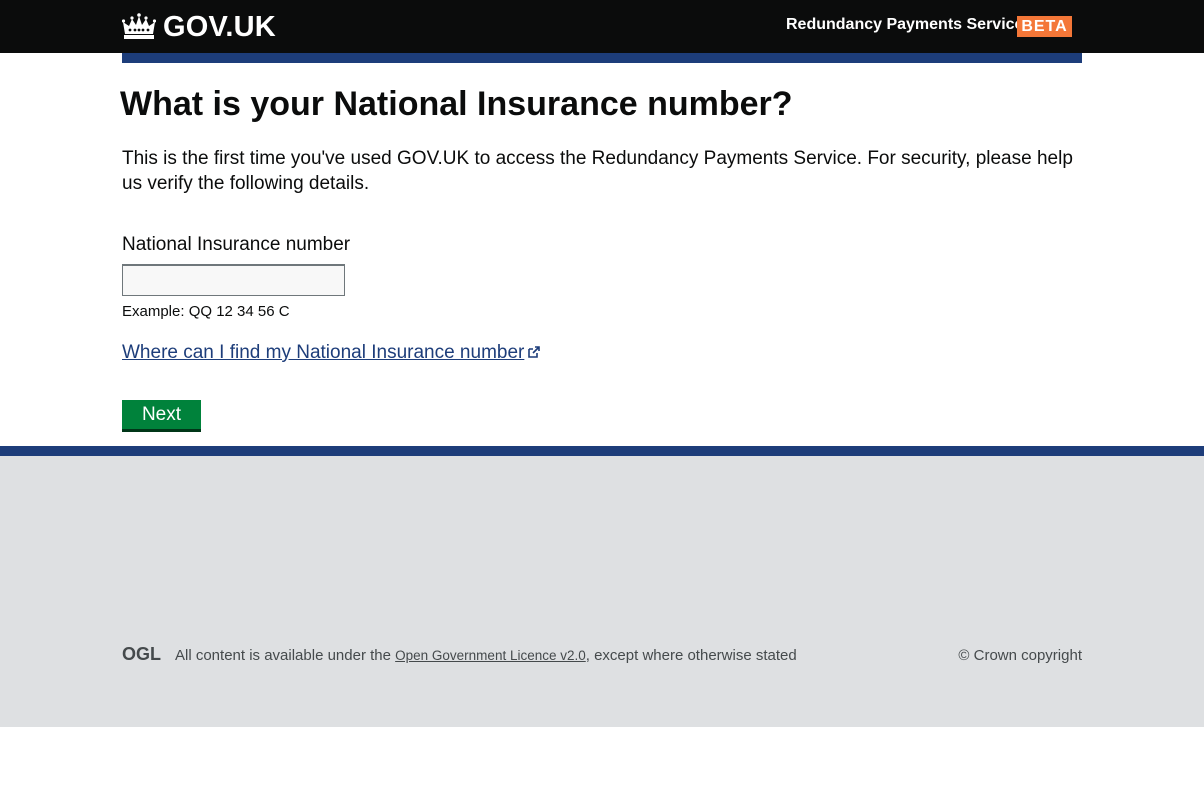 The image size is (1204, 811). I want to click on ni-number-hint: Example: QQ 12 34 56 C, so click(206, 311).